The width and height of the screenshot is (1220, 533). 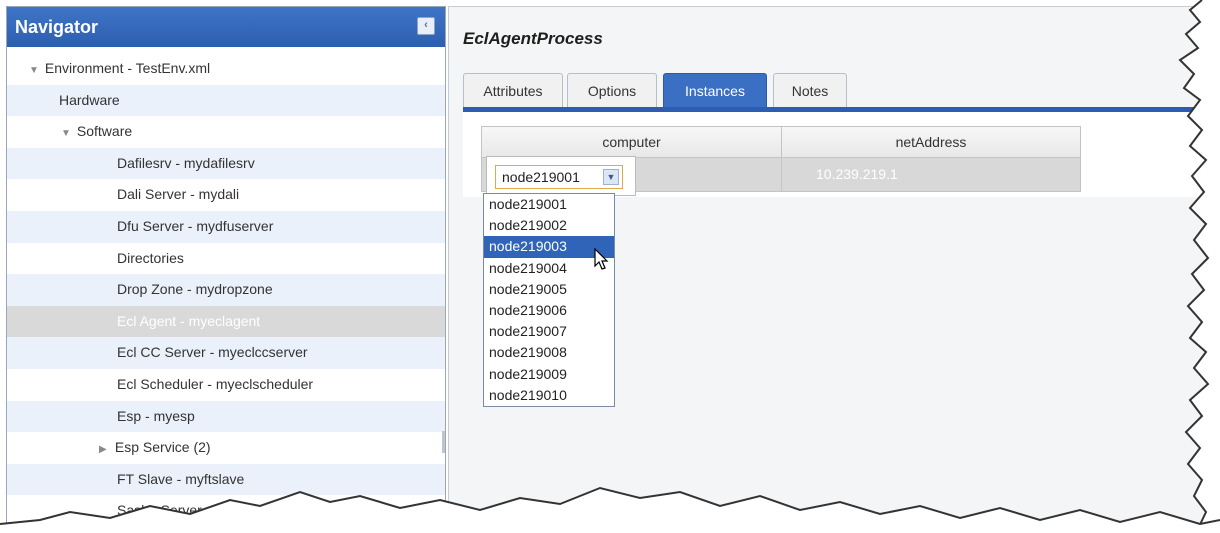 I want to click on tree-item-dafilesrv: Dafilesrv - mydafilesrv, so click(x=226, y=163).